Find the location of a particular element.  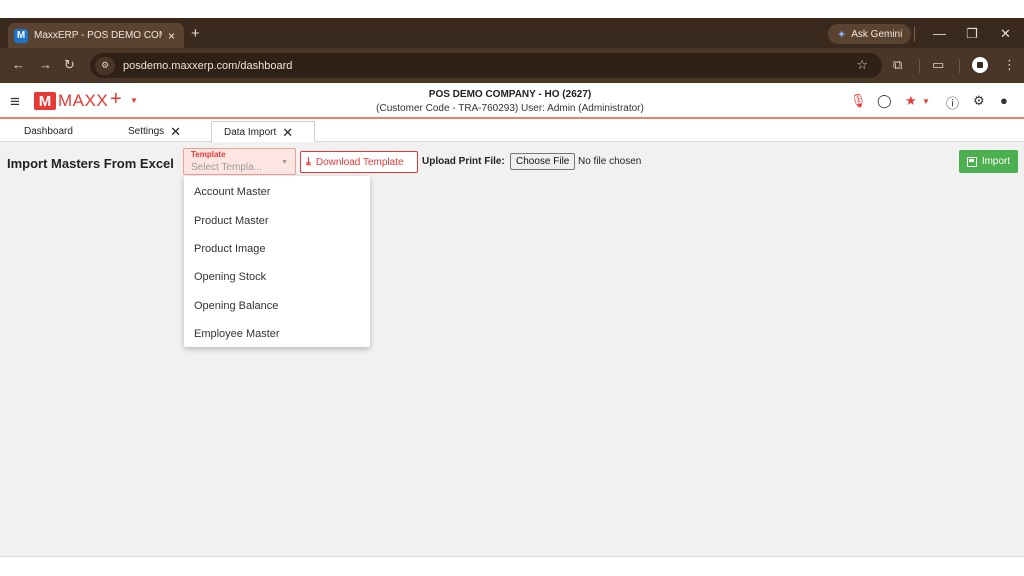

browser-tab-title: MaxxERP - POS DEMO COMPANY is located at coordinates (98, 35).